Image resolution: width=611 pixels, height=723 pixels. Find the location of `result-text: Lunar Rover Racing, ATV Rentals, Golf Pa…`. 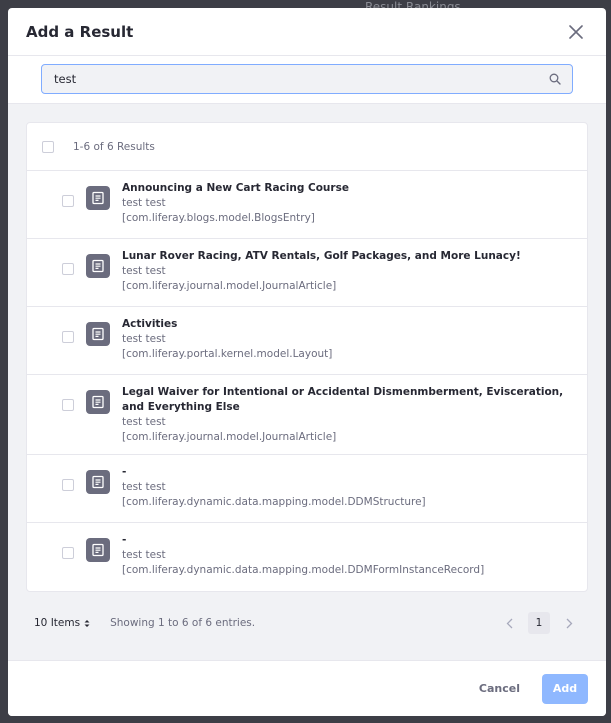

result-text: Lunar Rover Racing, ATV Rentals, Golf Pa… is located at coordinates (321, 273).